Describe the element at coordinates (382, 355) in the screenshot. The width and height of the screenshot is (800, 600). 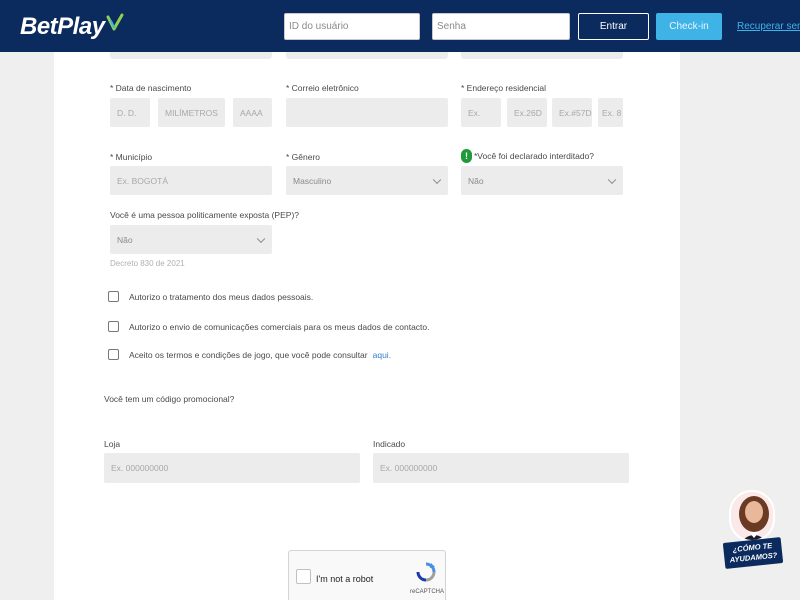
I see `terms-link: aqui.` at that location.